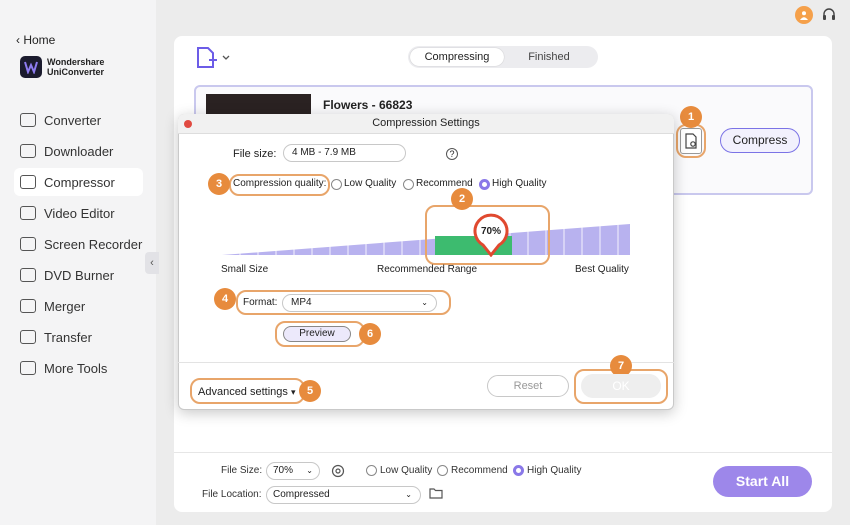 The width and height of the screenshot is (850, 525). Describe the element at coordinates (343, 495) in the screenshot. I see `file-location-select: Compressed ⌄` at that location.